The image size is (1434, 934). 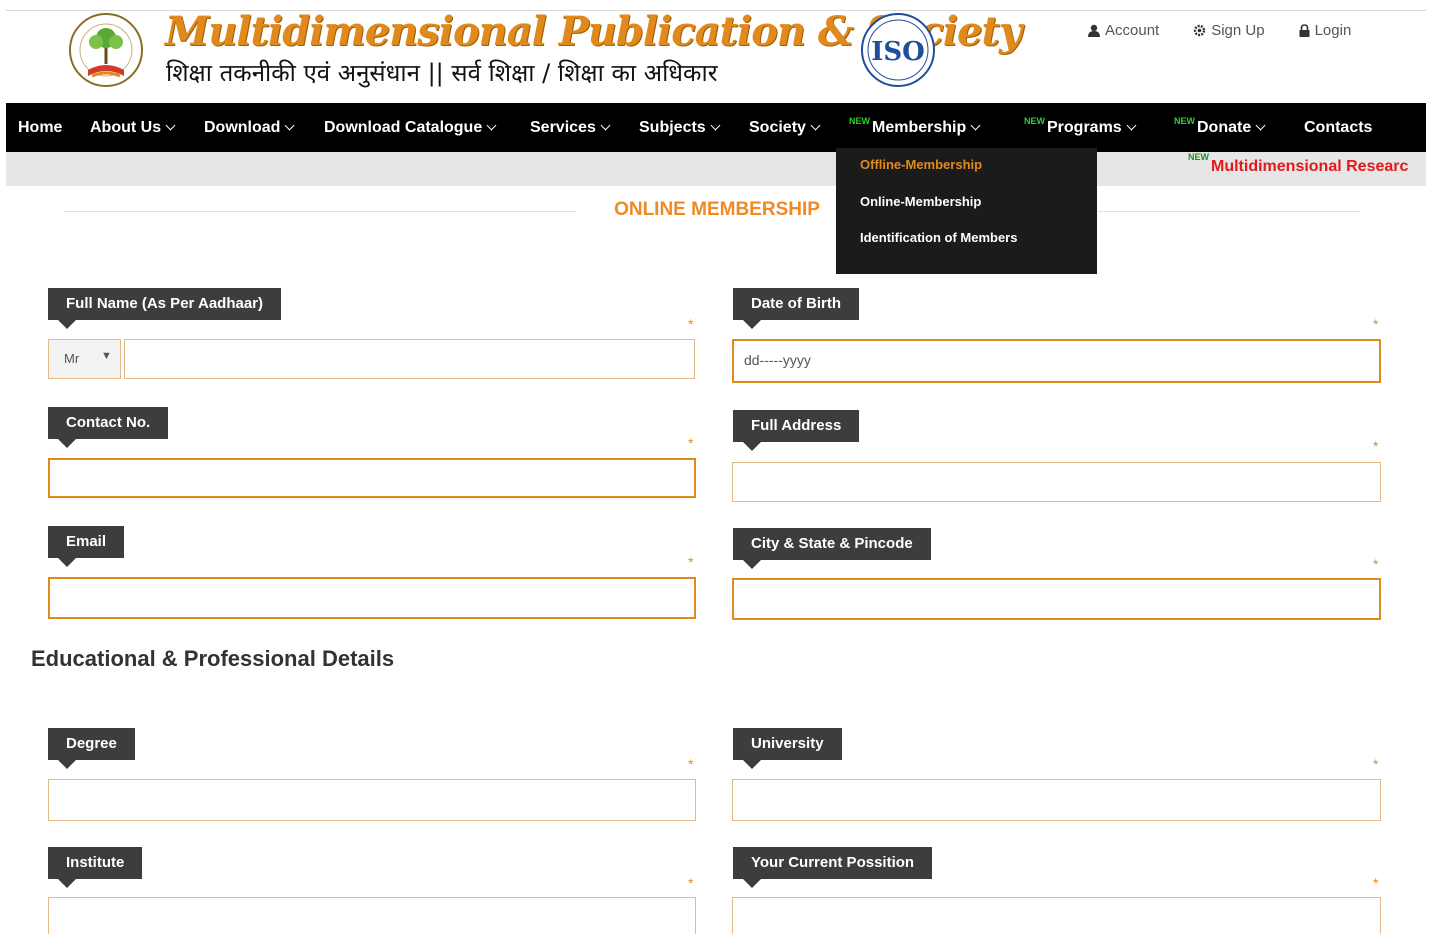 I want to click on nav-programs-label: Programs, so click(x=1084, y=127).